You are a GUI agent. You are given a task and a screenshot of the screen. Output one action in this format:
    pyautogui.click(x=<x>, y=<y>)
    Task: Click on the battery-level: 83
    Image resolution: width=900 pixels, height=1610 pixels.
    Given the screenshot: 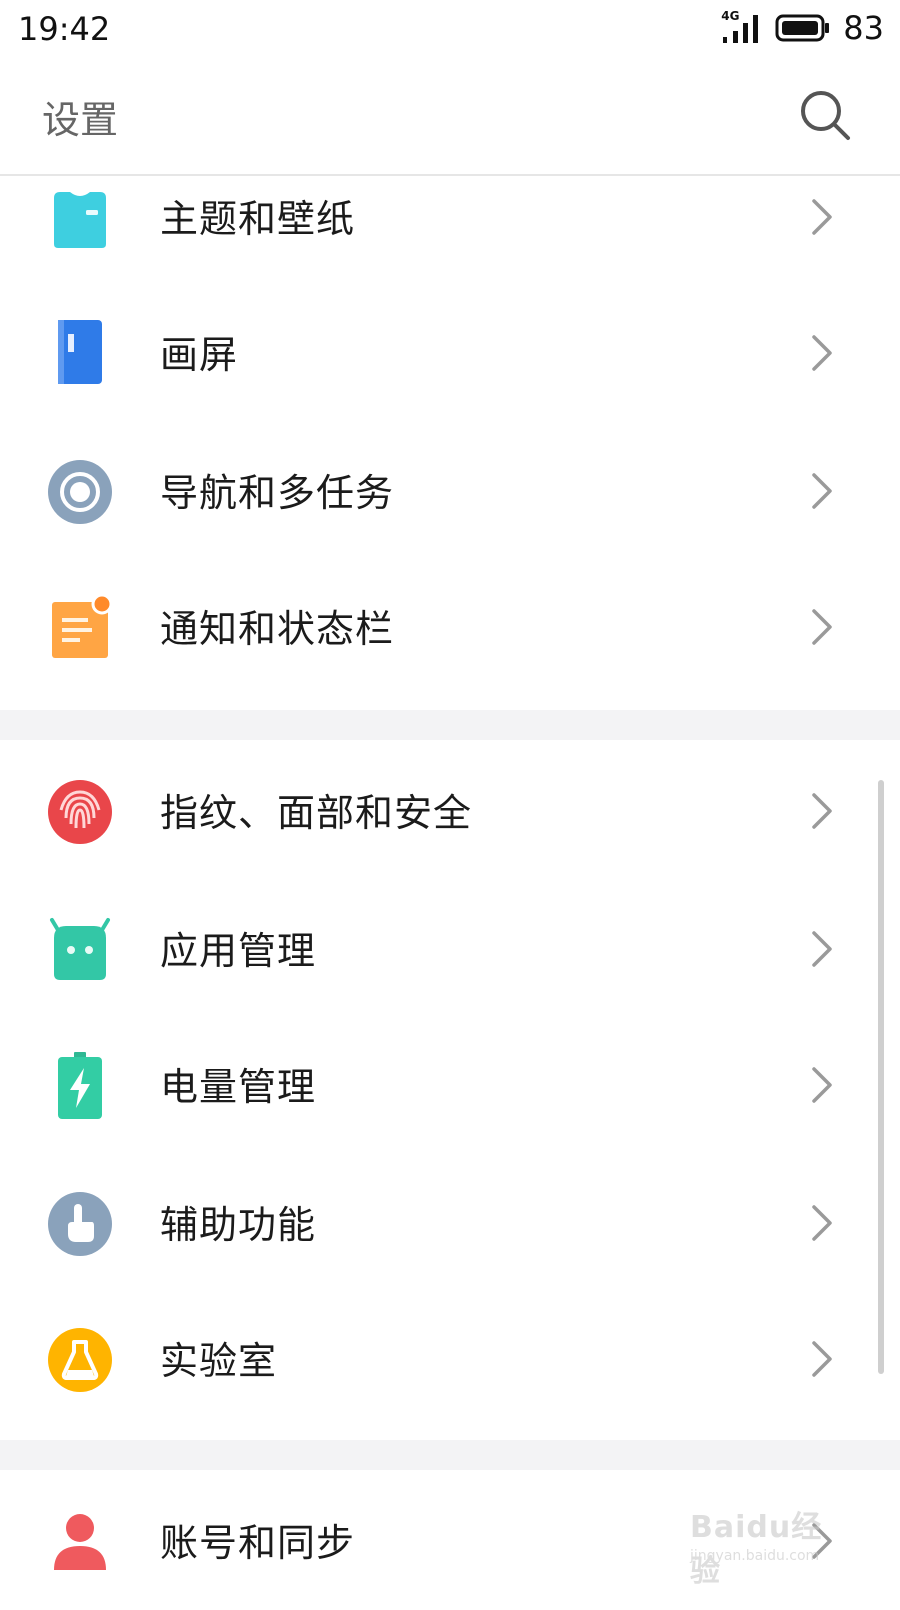 What is the action you would take?
    pyautogui.click(x=863, y=28)
    